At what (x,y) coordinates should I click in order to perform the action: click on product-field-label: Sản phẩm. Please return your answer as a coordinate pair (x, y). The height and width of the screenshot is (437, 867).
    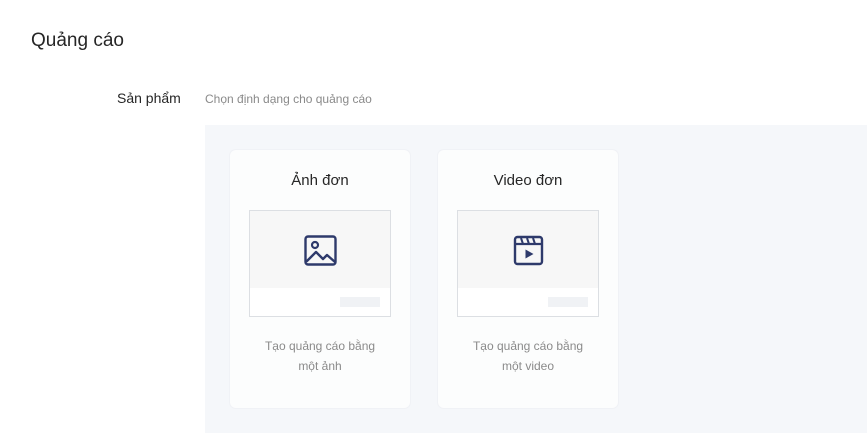
    Looking at the image, I should click on (149, 98).